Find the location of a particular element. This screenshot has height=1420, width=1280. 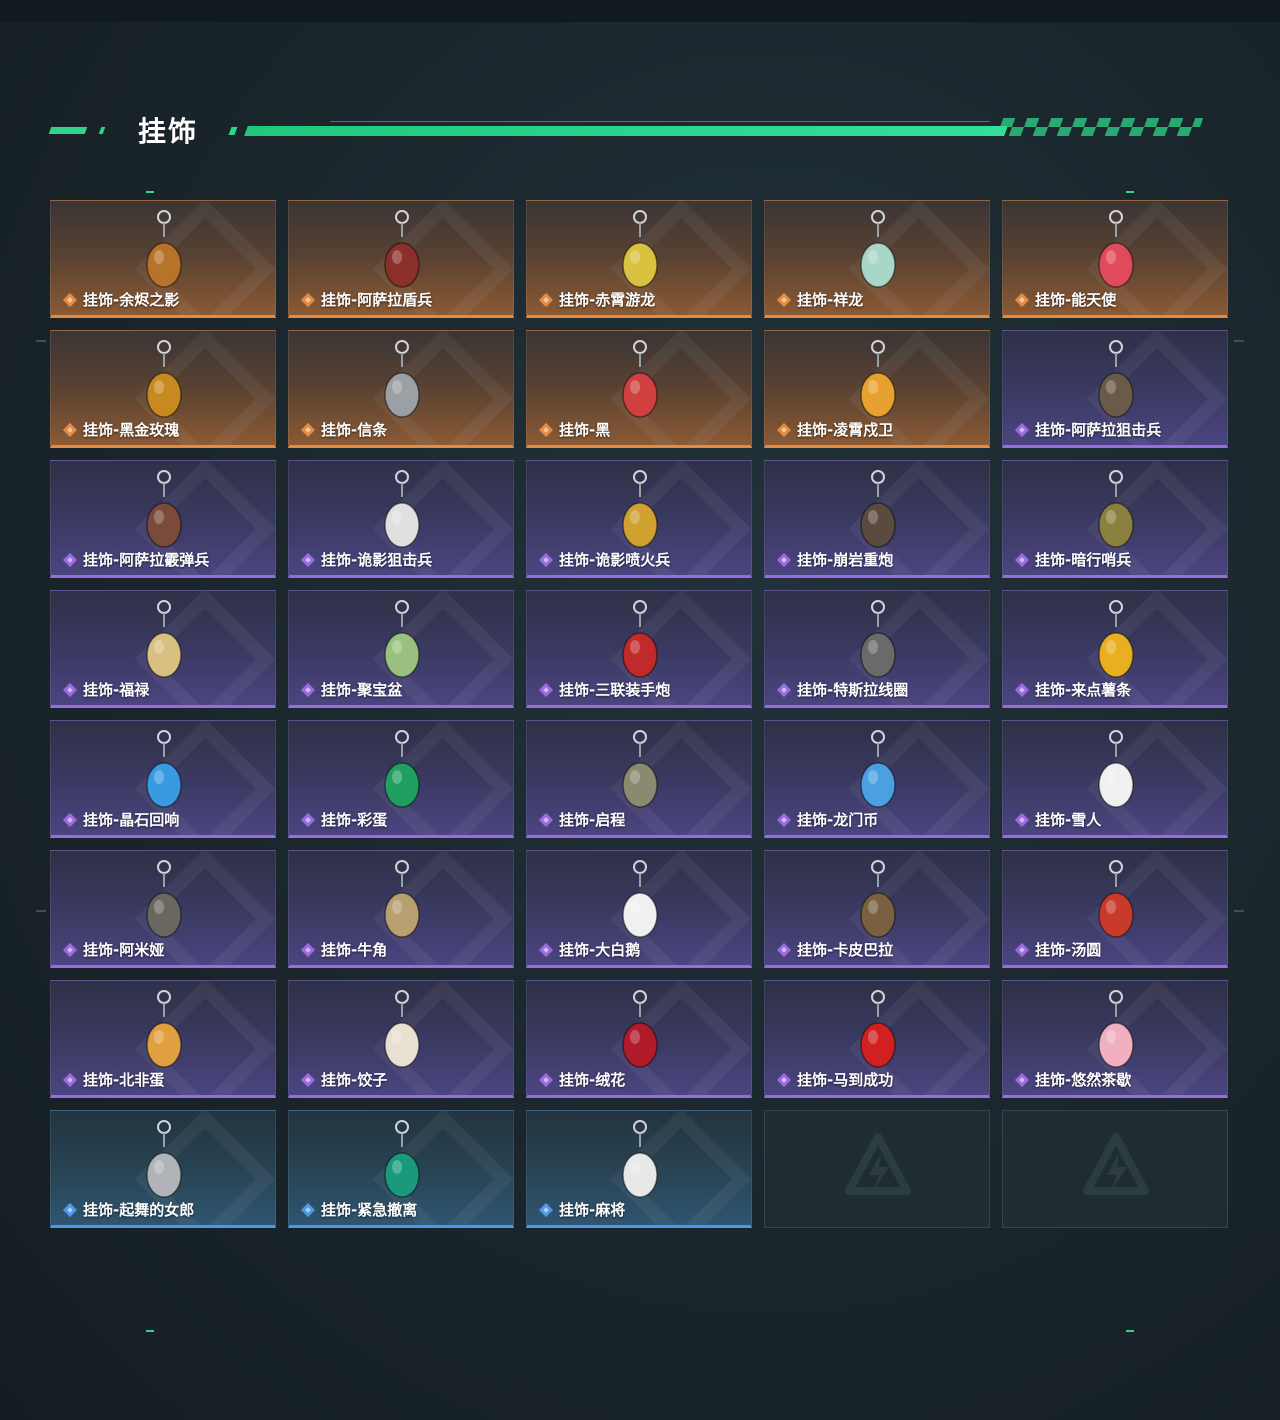

charm-card: 挂饰-饺子 is located at coordinates (401, 1039).